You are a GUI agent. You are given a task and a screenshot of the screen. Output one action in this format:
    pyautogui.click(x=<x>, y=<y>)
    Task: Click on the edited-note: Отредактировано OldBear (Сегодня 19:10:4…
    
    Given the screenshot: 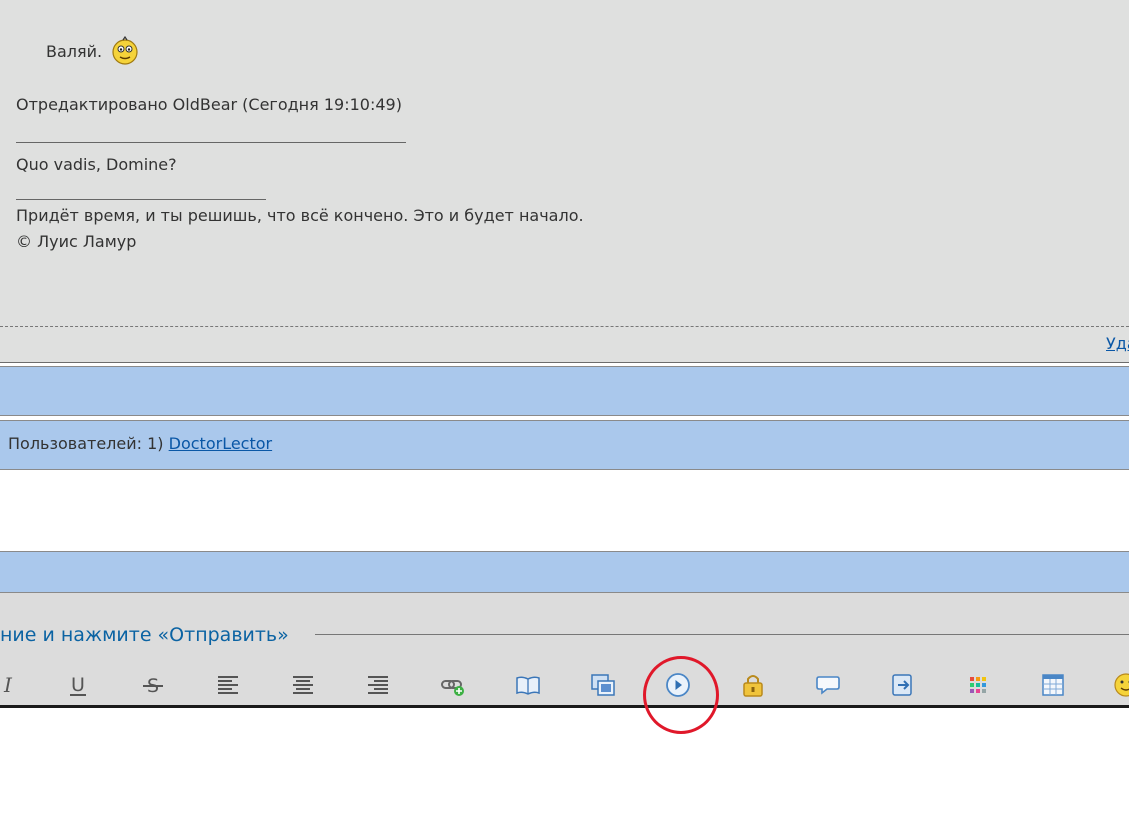 What is the action you would take?
    pyautogui.click(x=209, y=104)
    